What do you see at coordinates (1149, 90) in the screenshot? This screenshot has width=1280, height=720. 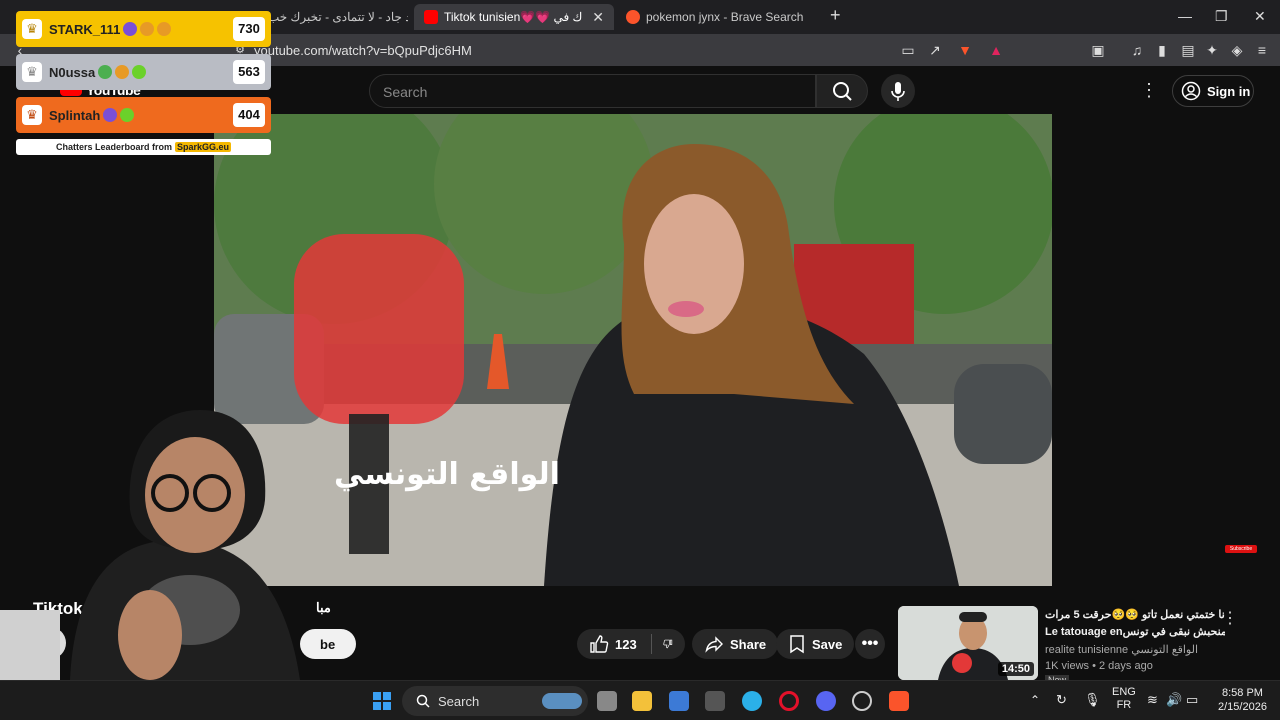 I see `more-options-icon: ⋮` at bounding box center [1149, 90].